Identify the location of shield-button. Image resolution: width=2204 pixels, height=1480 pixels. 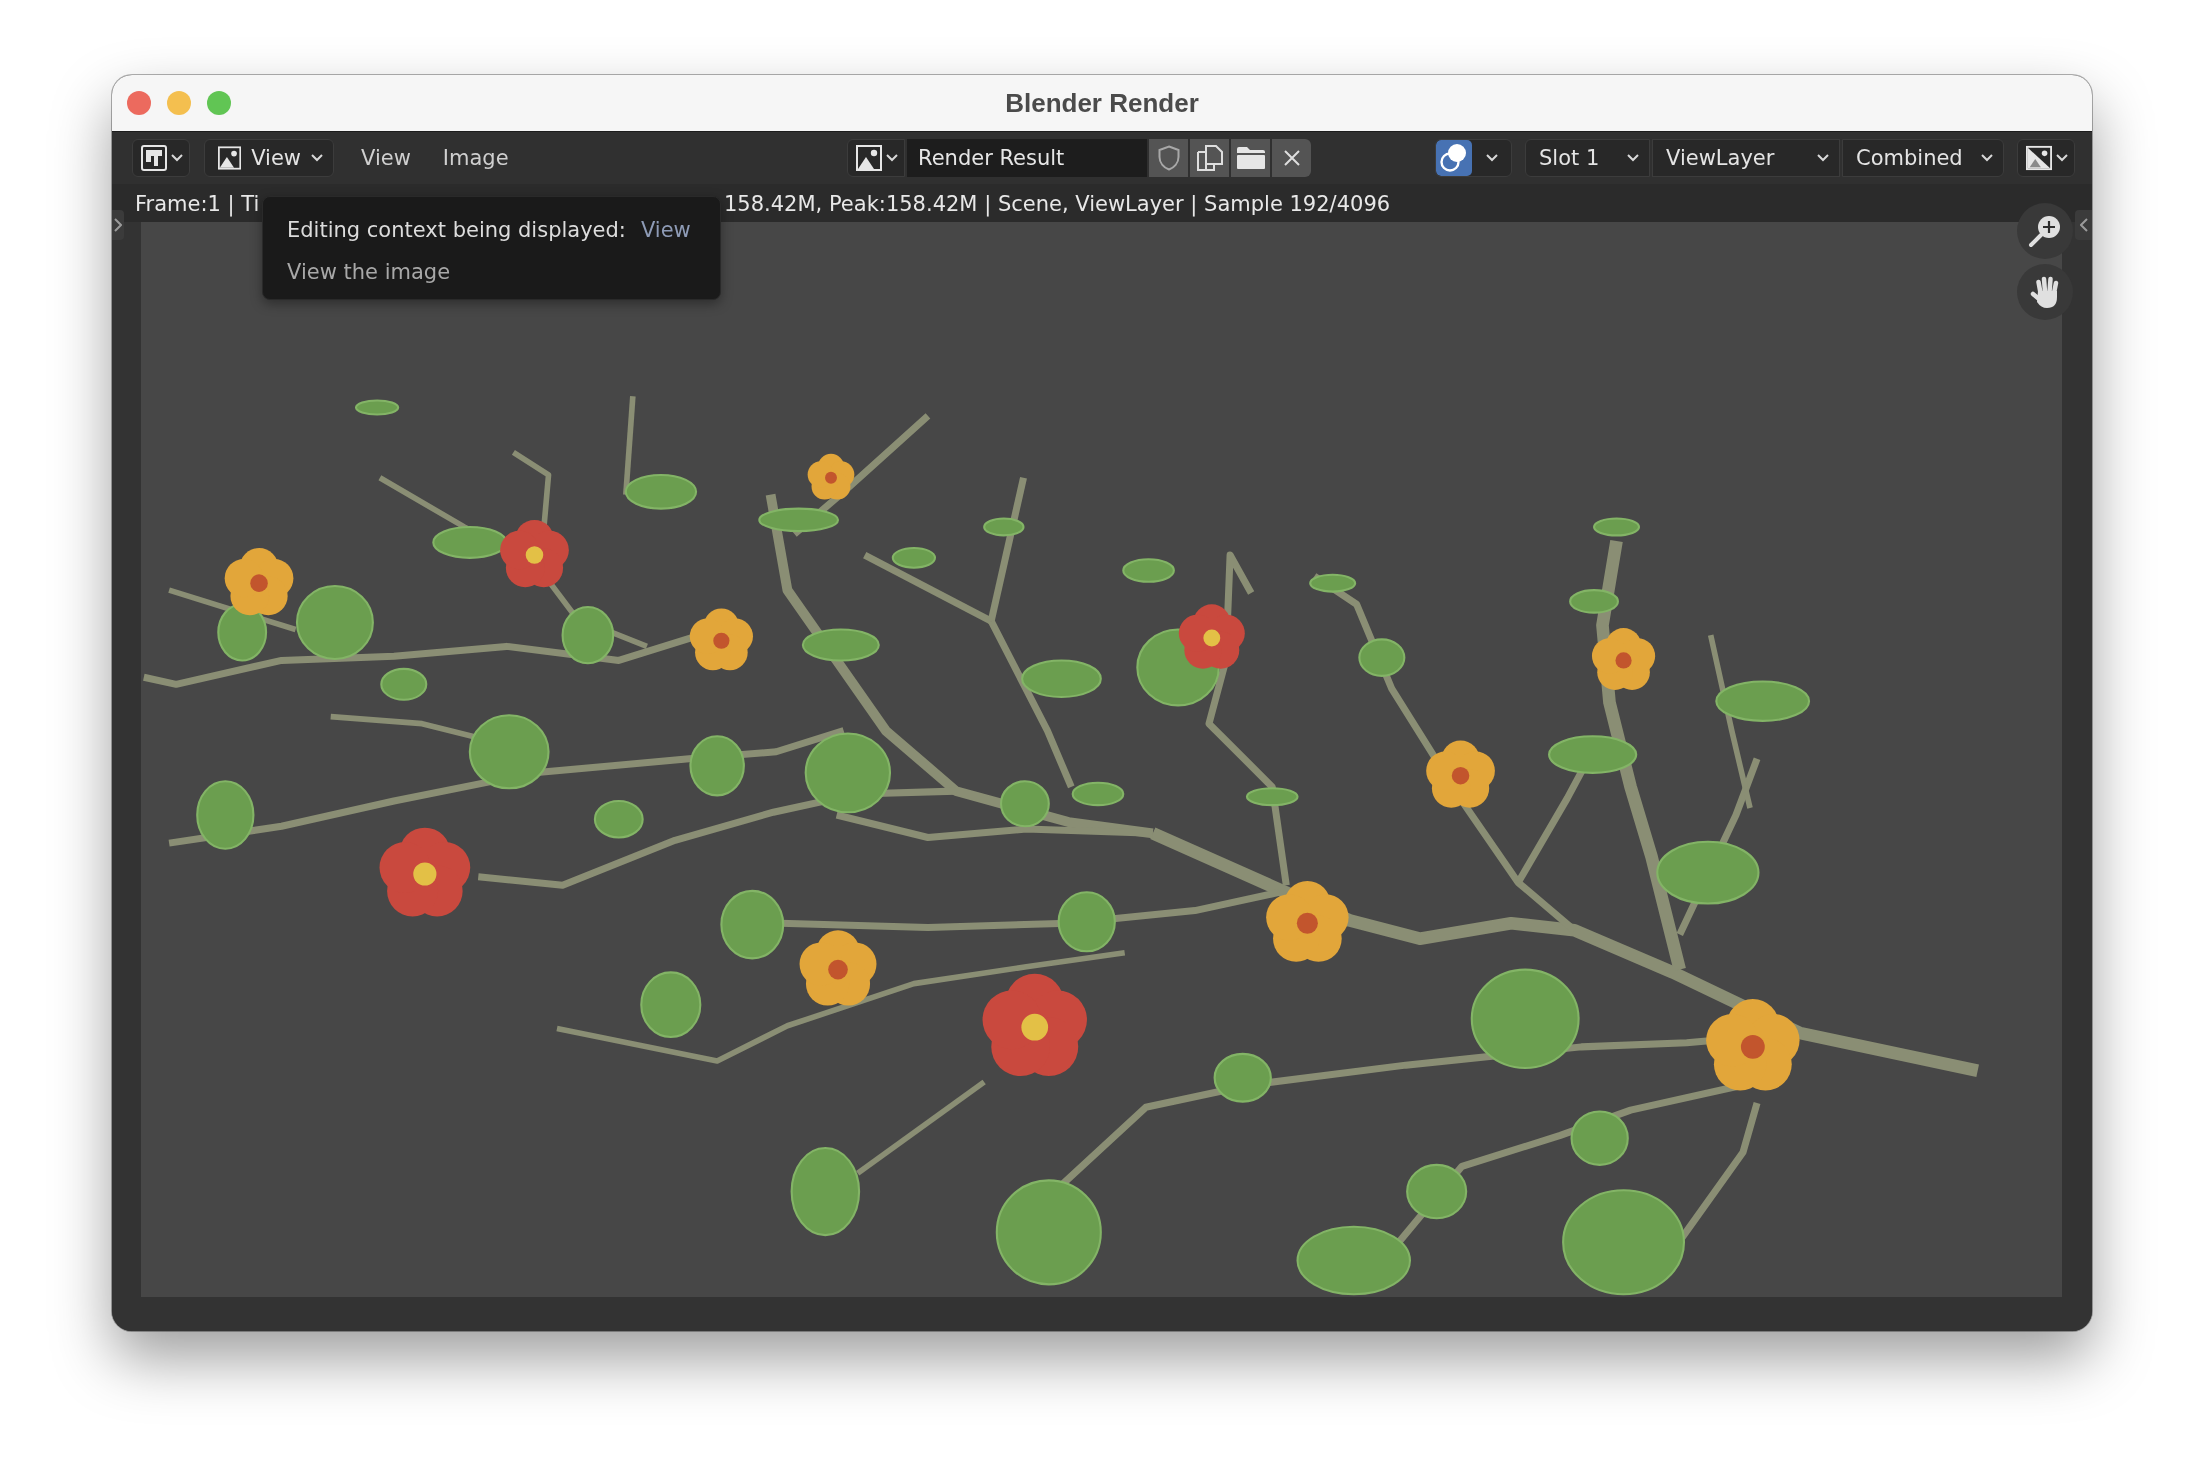
(1168, 158).